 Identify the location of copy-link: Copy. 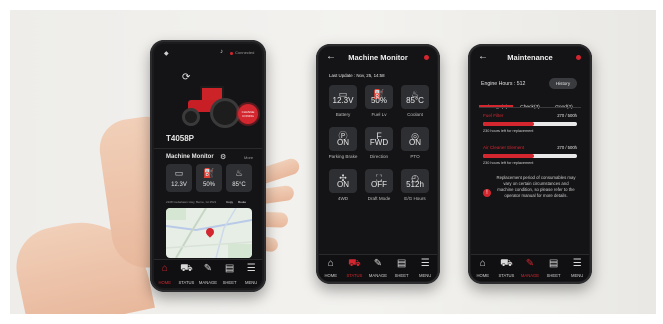
(229, 202).